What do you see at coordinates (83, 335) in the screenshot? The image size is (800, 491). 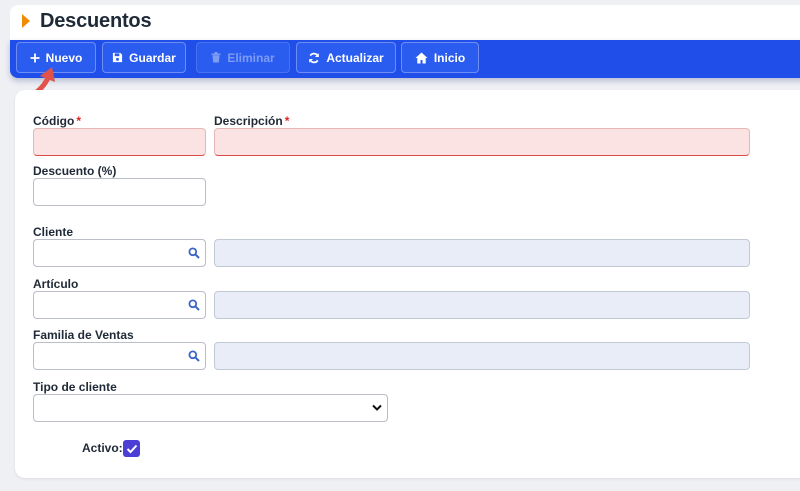 I see `familia-label: Familia de Ventas` at bounding box center [83, 335].